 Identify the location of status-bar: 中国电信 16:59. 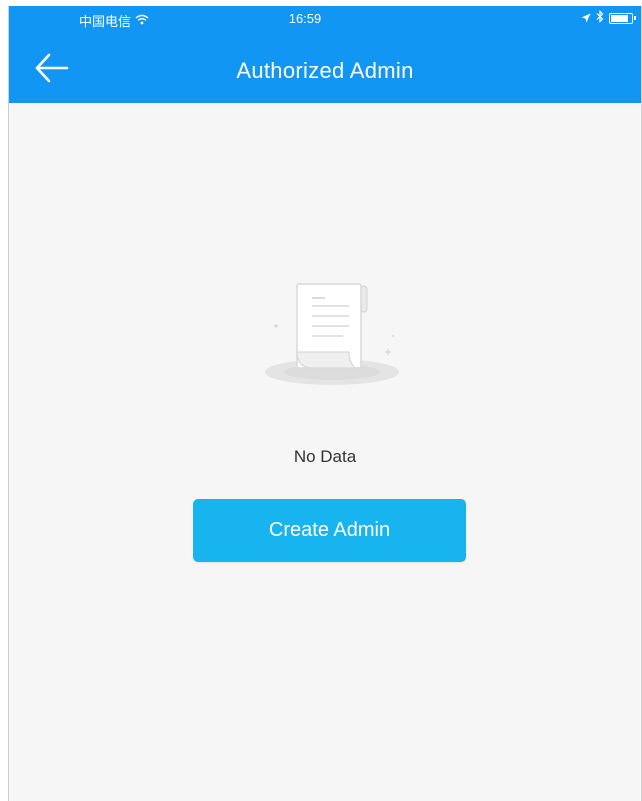
(325, 20).